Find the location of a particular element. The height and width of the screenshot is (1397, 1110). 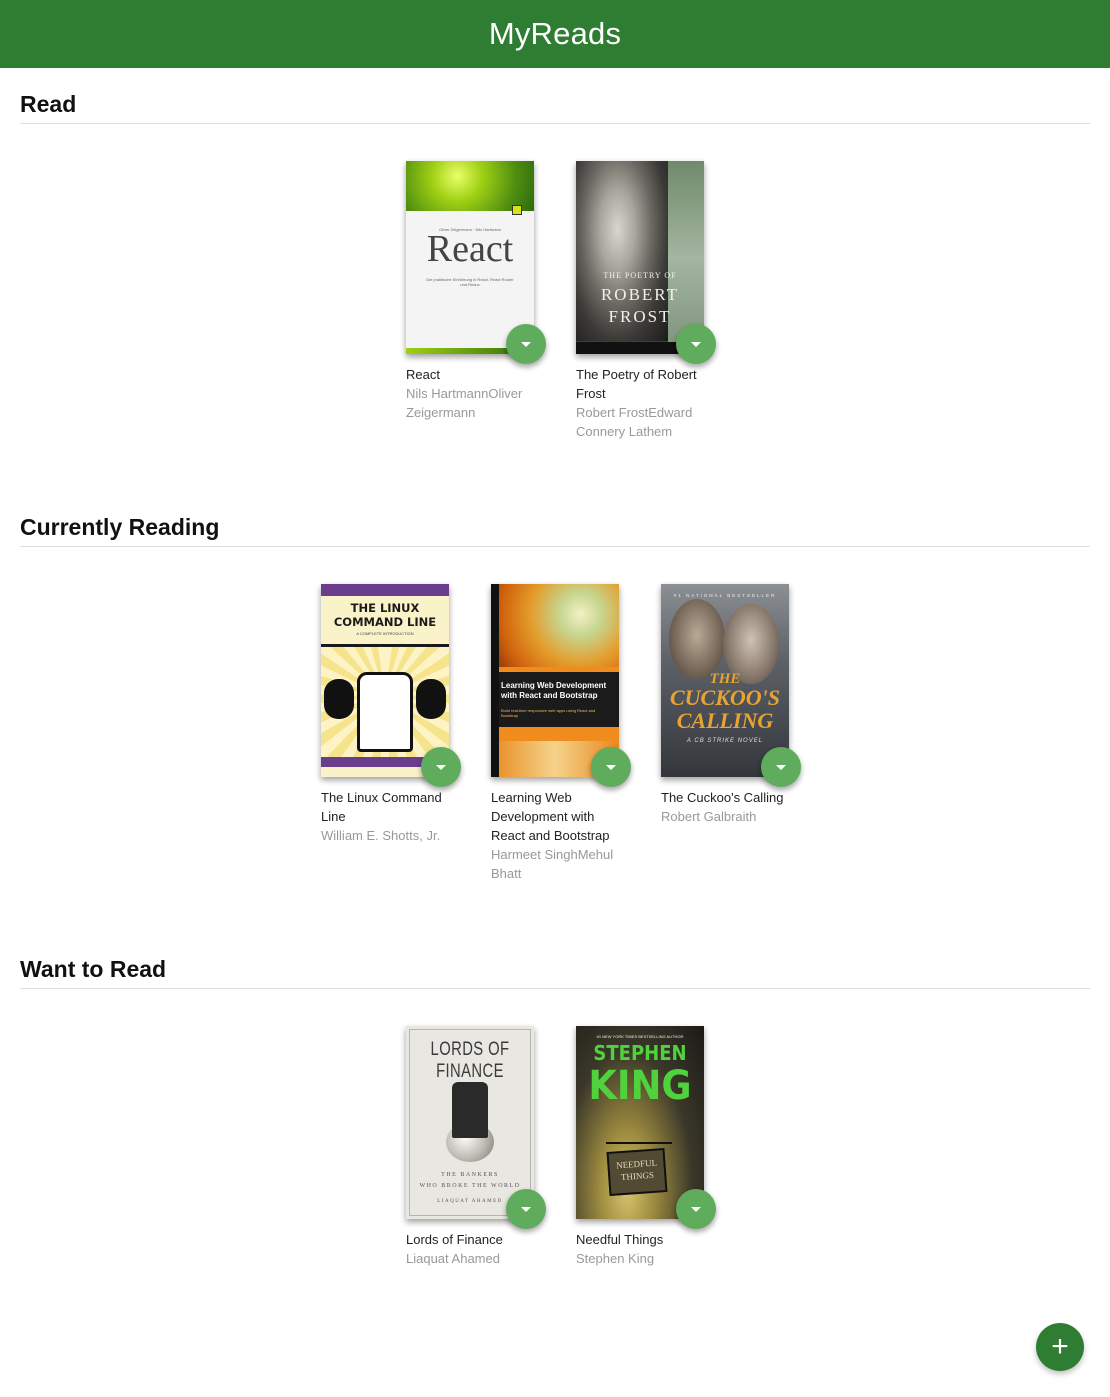

book-title: Lords of Finance is located at coordinates (454, 1239).